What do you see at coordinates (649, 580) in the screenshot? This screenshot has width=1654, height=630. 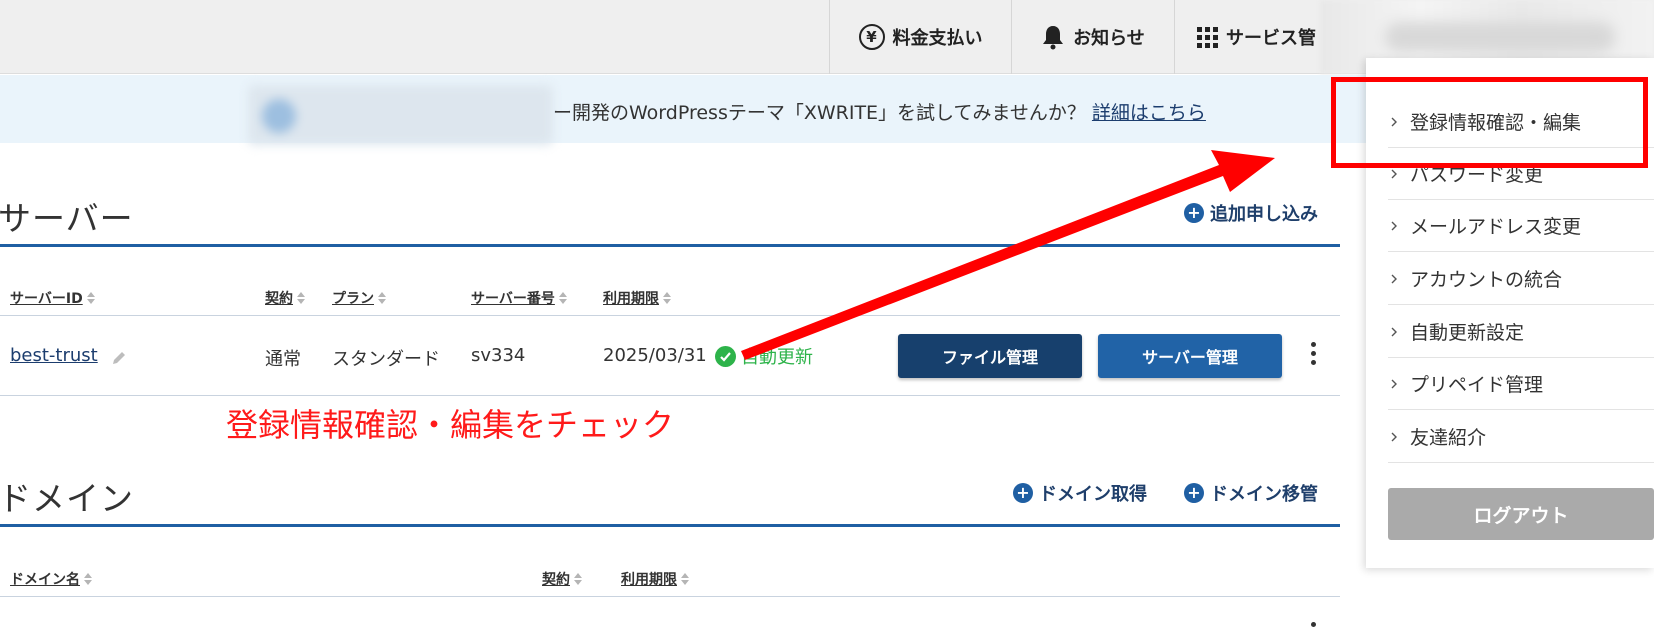 I see `col-domain-expiry-label: 利用期限` at bounding box center [649, 580].